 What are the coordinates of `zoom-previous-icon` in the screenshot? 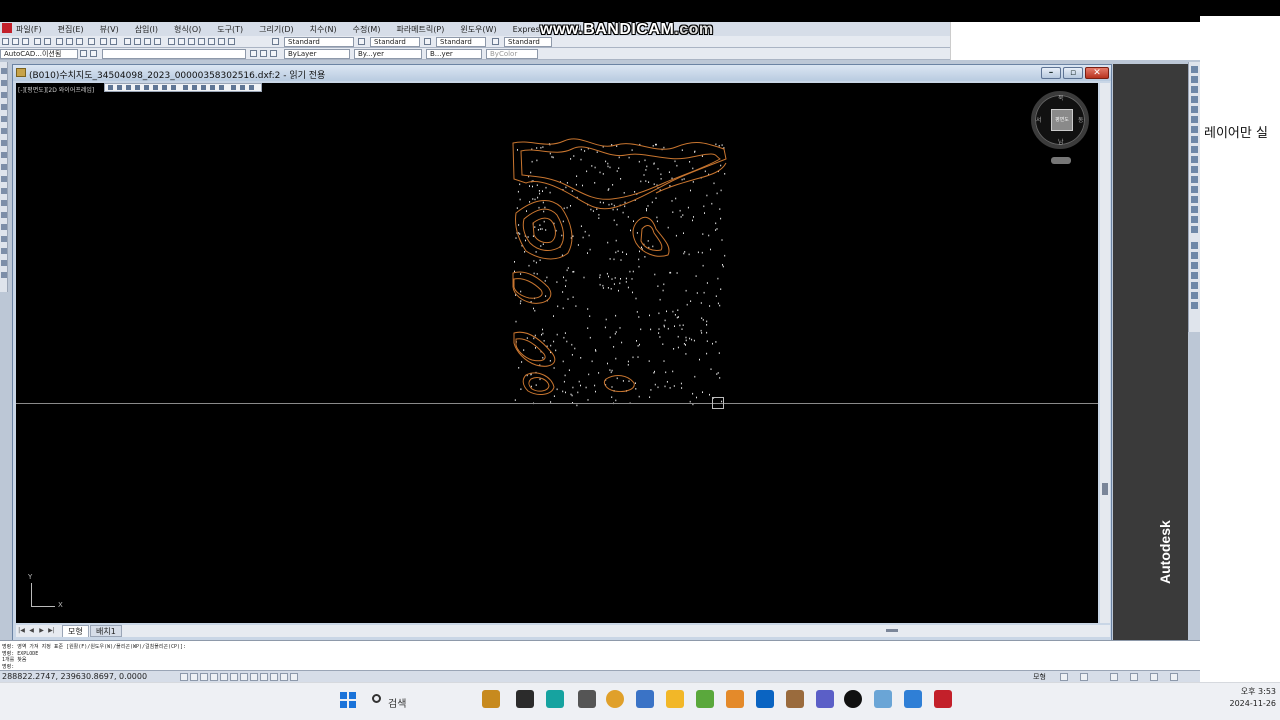 It's located at (157, 41).